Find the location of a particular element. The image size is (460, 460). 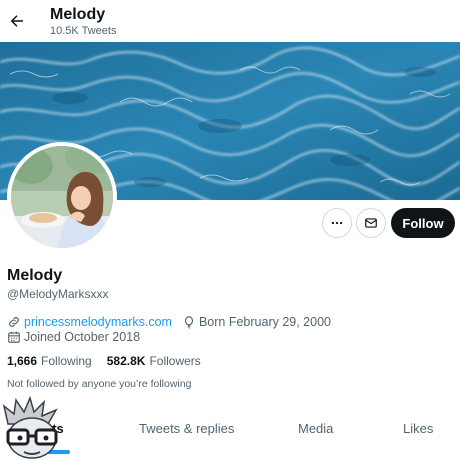

mail-icon is located at coordinates (371, 223).